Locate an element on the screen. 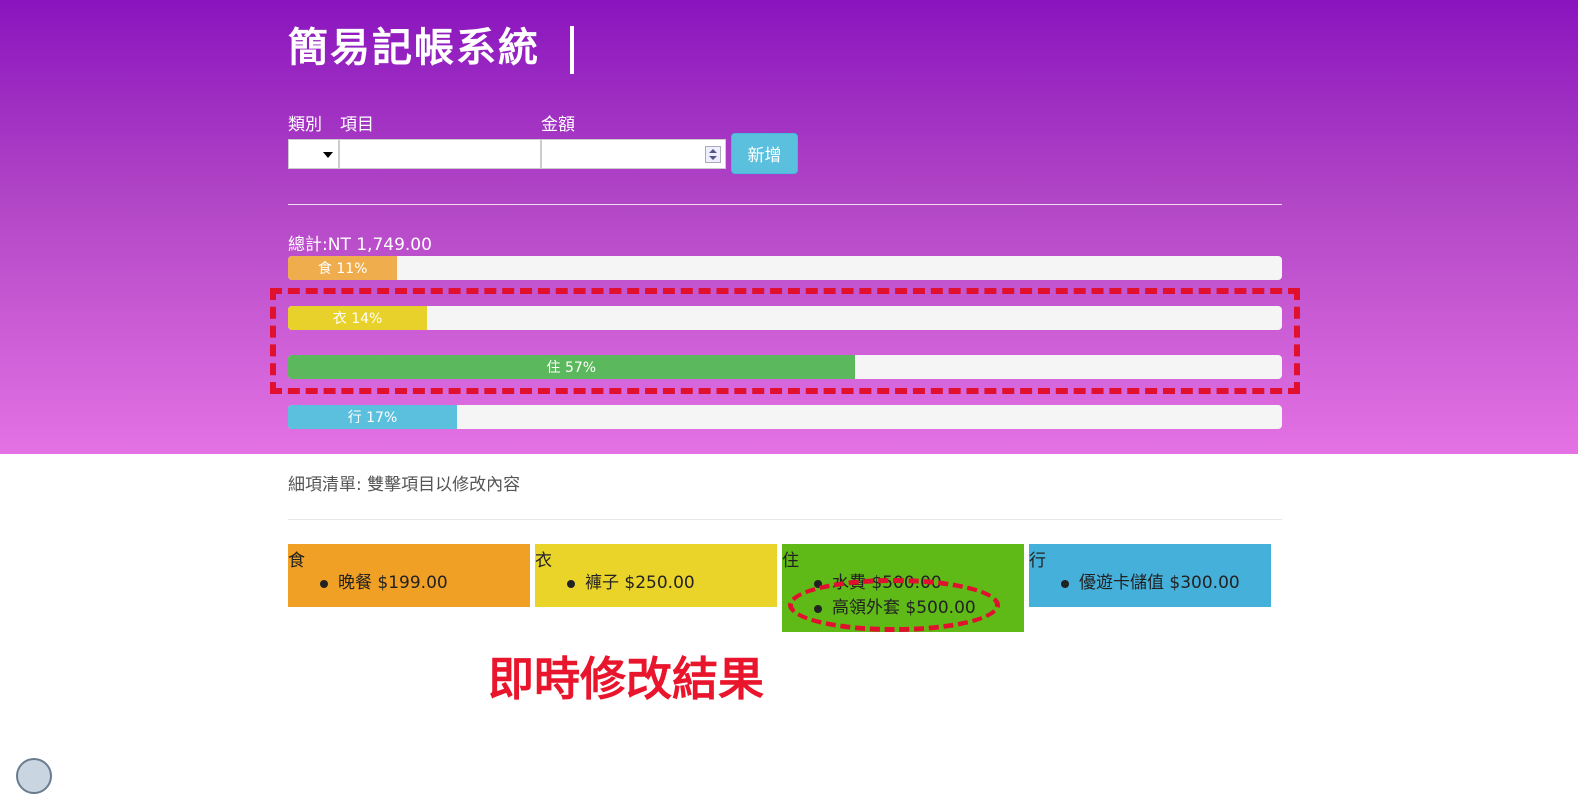 The height and width of the screenshot is (794, 1578). category-items: 晚餐 $199.00 is located at coordinates (368, 583).